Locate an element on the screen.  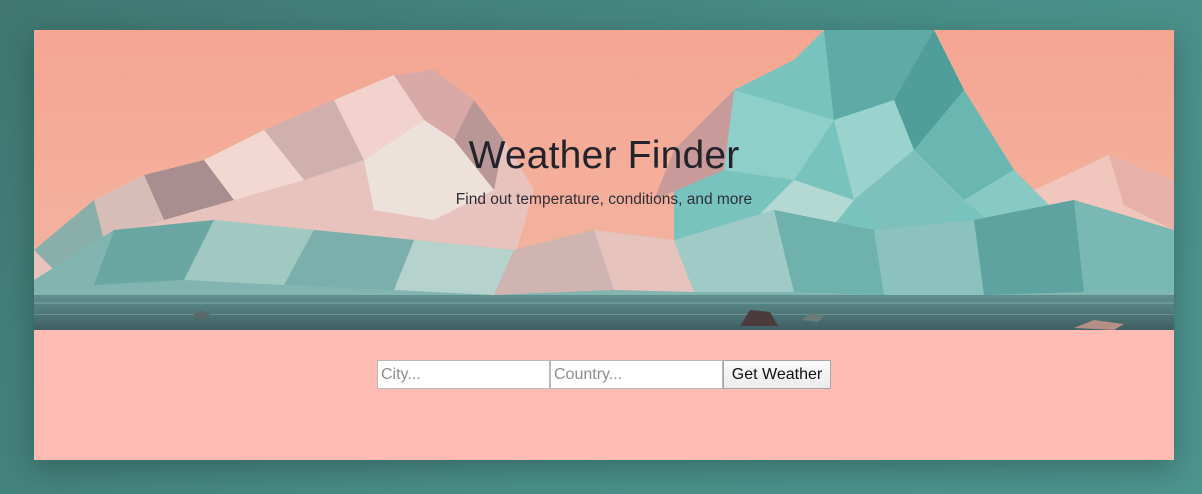
weather-search-form: Get Weather is located at coordinates (604, 374).